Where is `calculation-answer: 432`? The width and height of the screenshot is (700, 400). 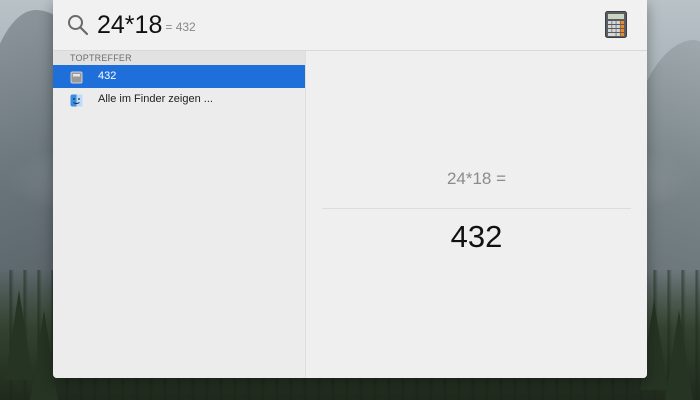
calculation-answer: 432 is located at coordinates (476, 237).